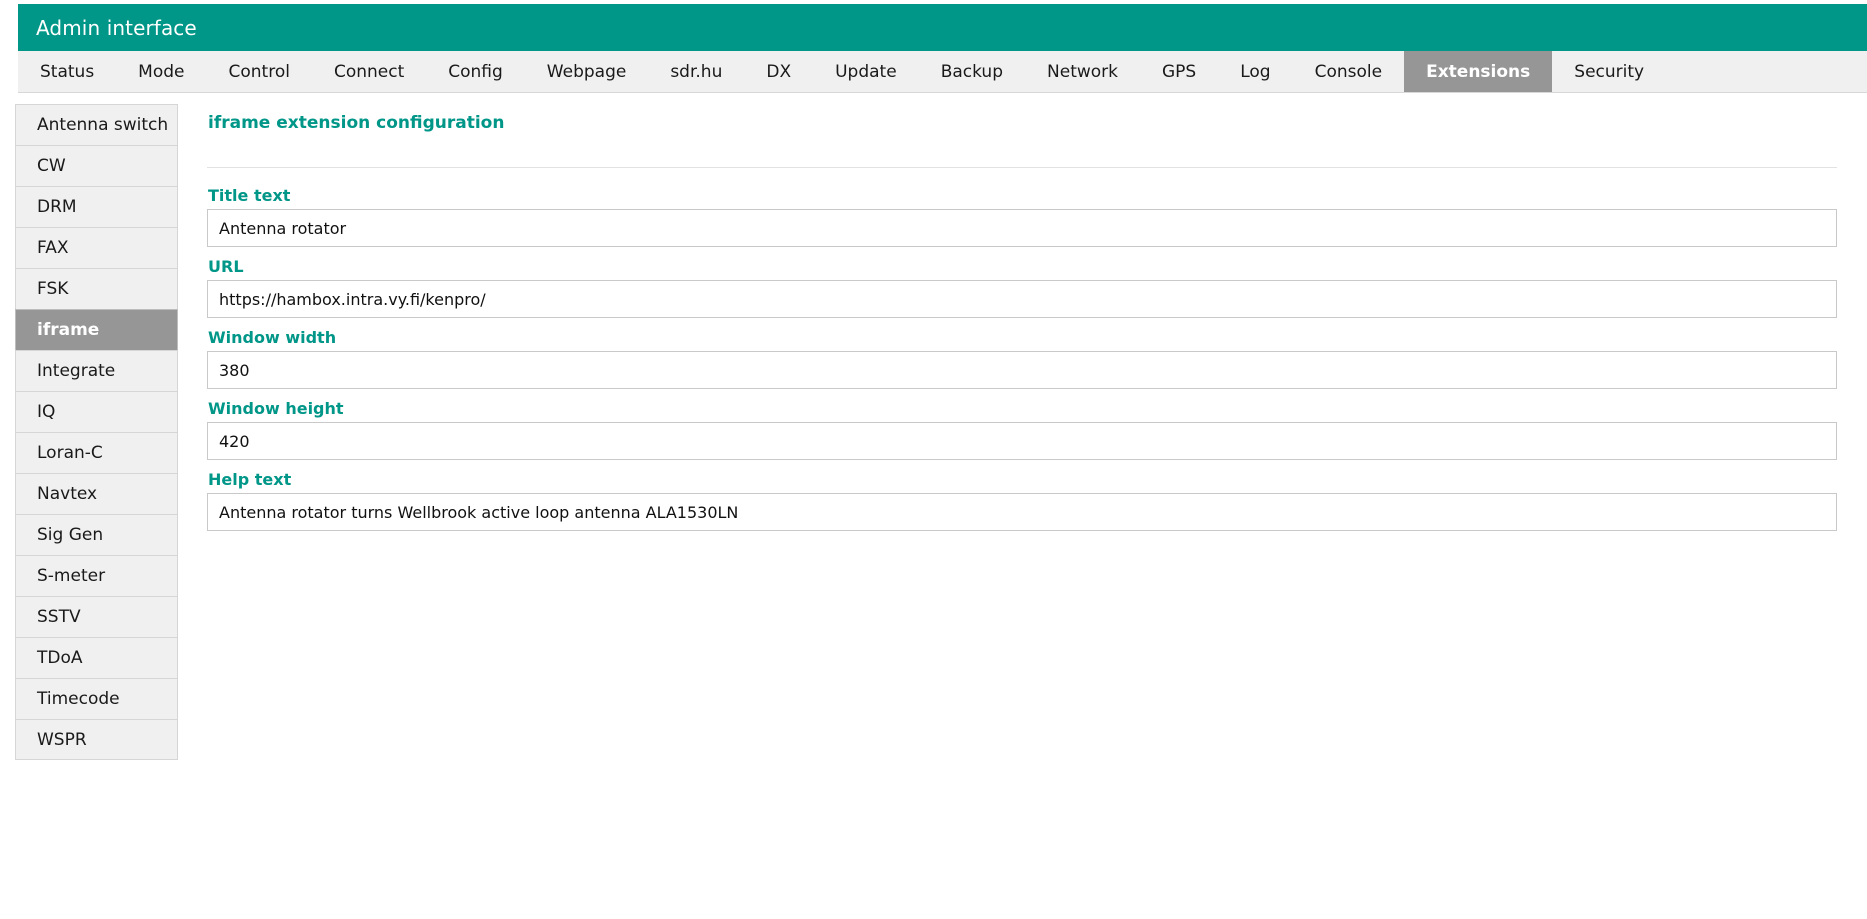  What do you see at coordinates (53, 248) in the screenshot?
I see `sidebar-item-label: FAX` at bounding box center [53, 248].